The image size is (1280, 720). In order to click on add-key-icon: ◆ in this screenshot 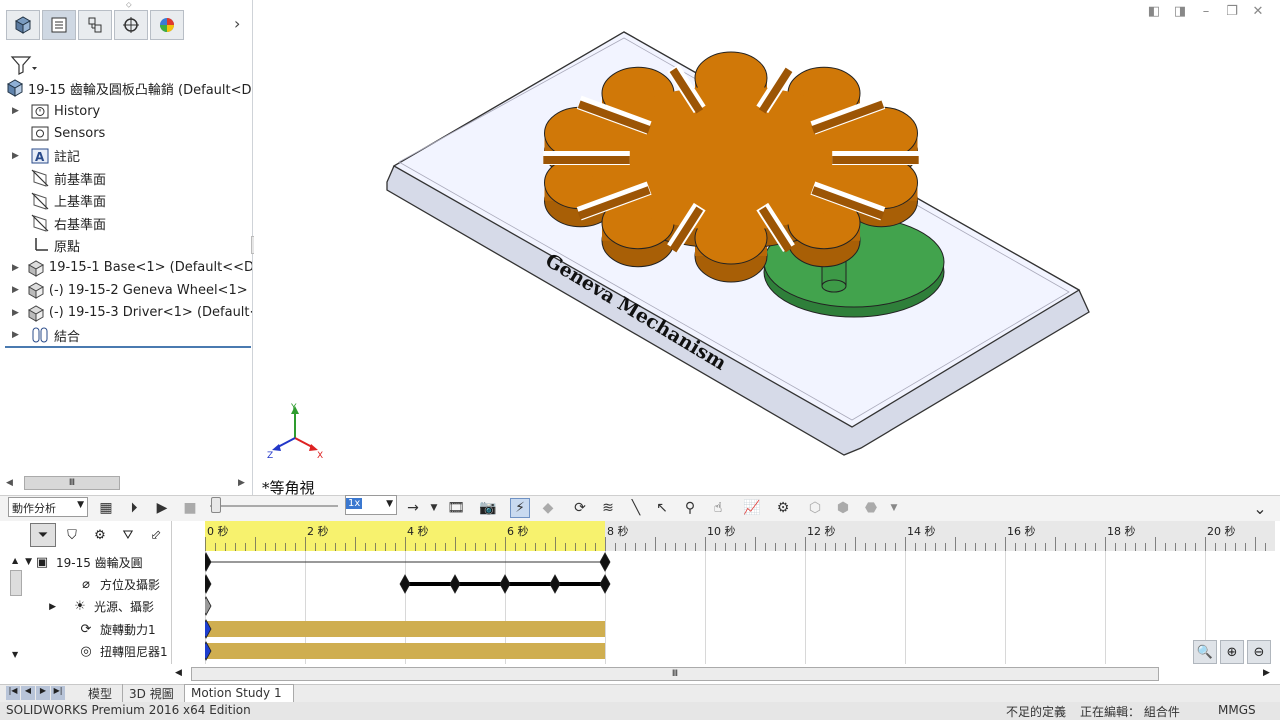, I will do `click(548, 508)`.